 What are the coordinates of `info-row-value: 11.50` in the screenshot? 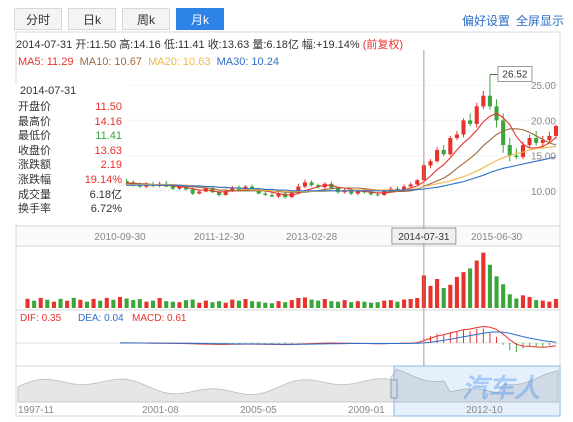 It's located at (108, 107).